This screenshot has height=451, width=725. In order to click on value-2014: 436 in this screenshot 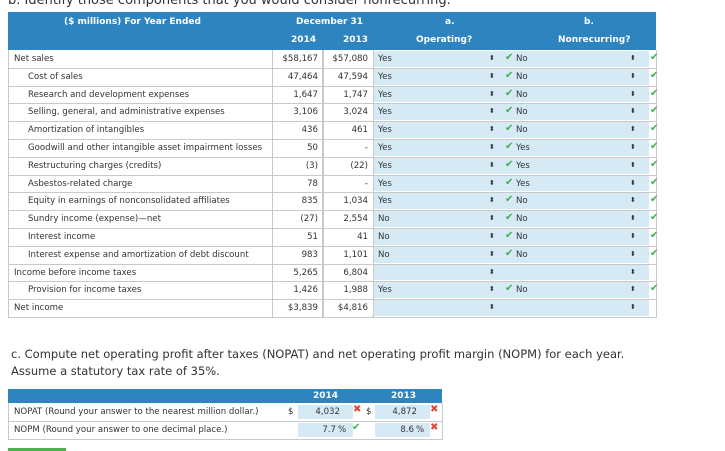, I will do `click(309, 130)`.